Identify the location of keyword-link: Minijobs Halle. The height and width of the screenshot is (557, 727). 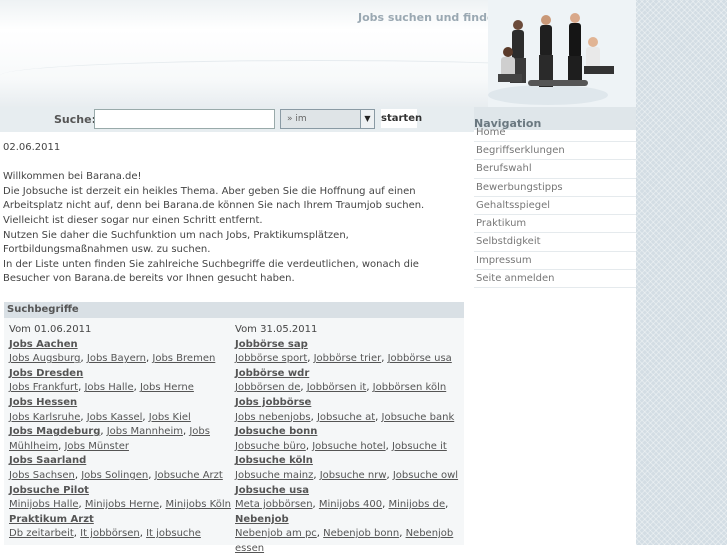
(44, 504).